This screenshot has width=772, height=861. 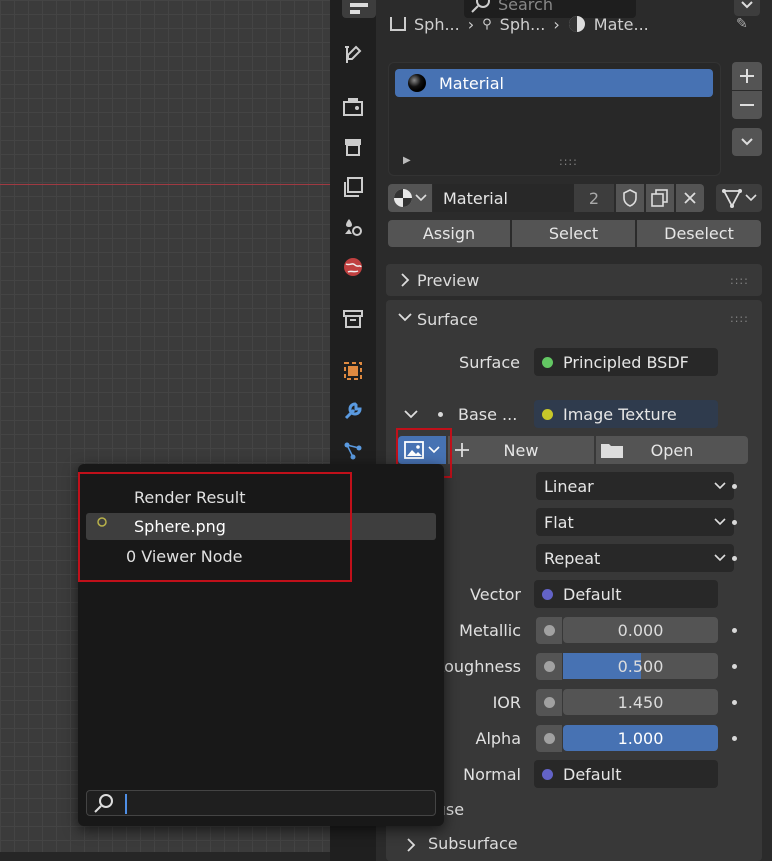 What do you see at coordinates (635, 486) in the screenshot?
I see `interpolation-dropdown: Linear` at bounding box center [635, 486].